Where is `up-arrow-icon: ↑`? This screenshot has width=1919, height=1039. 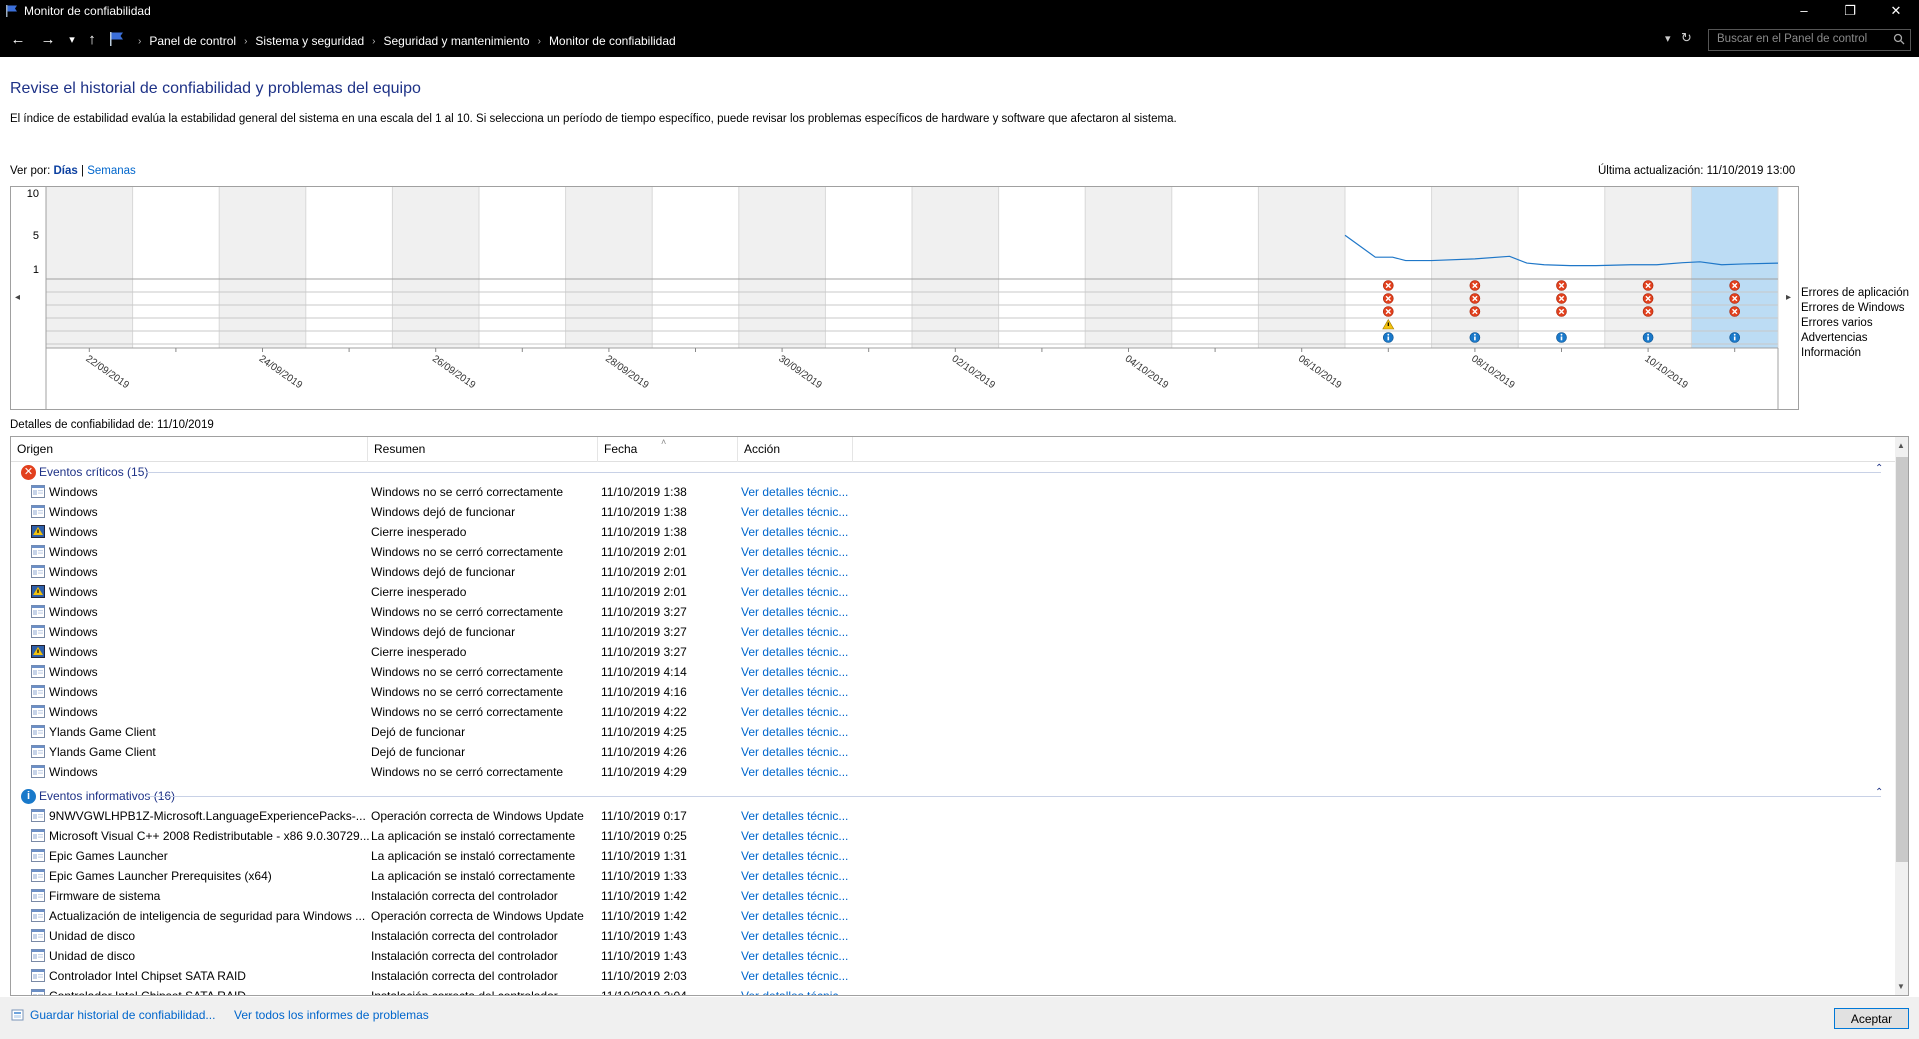 up-arrow-icon: ↑ is located at coordinates (92, 40).